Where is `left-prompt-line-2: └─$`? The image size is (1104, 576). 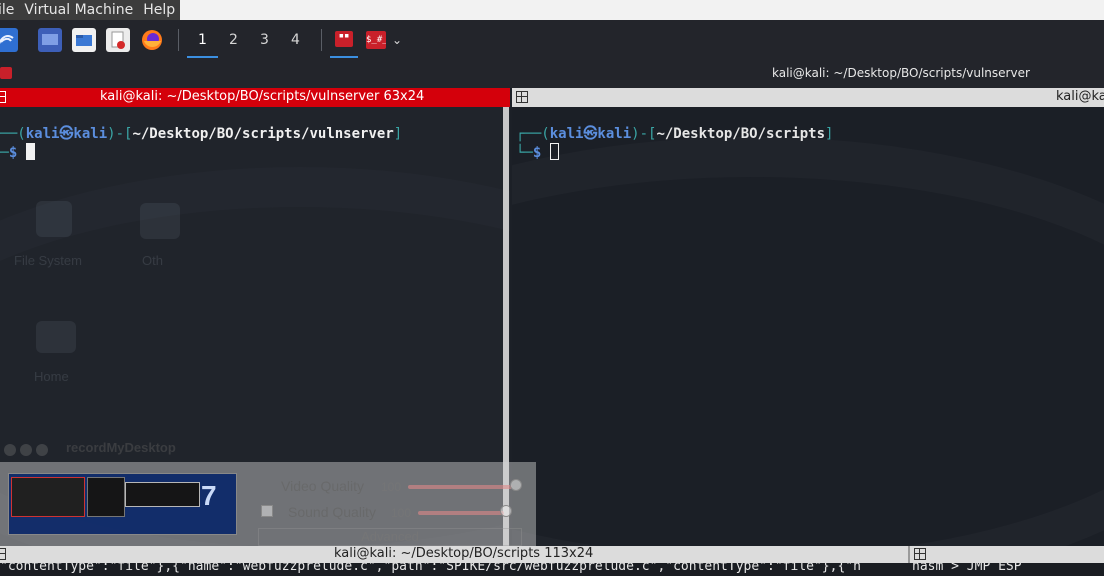
left-prompt-line-2: └─$ is located at coordinates (17, 152).